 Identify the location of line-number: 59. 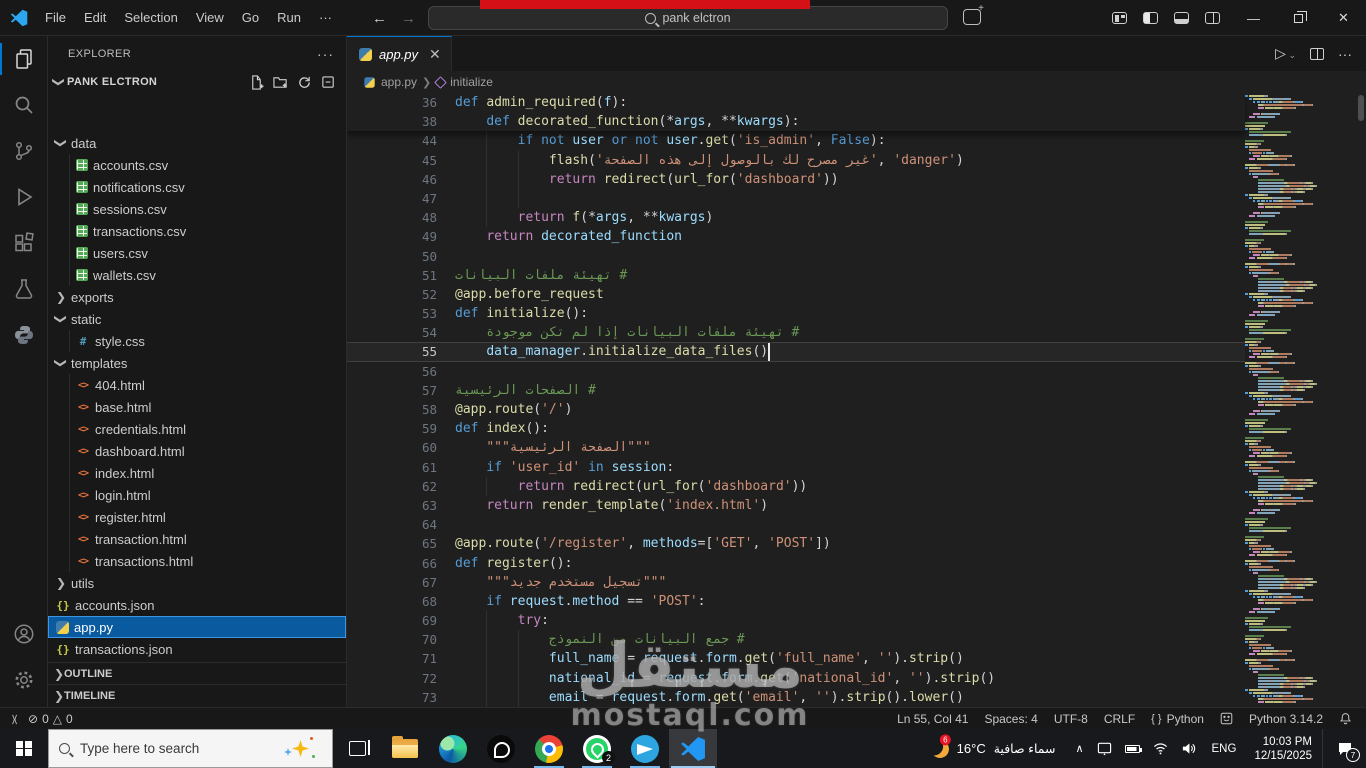
(392, 428).